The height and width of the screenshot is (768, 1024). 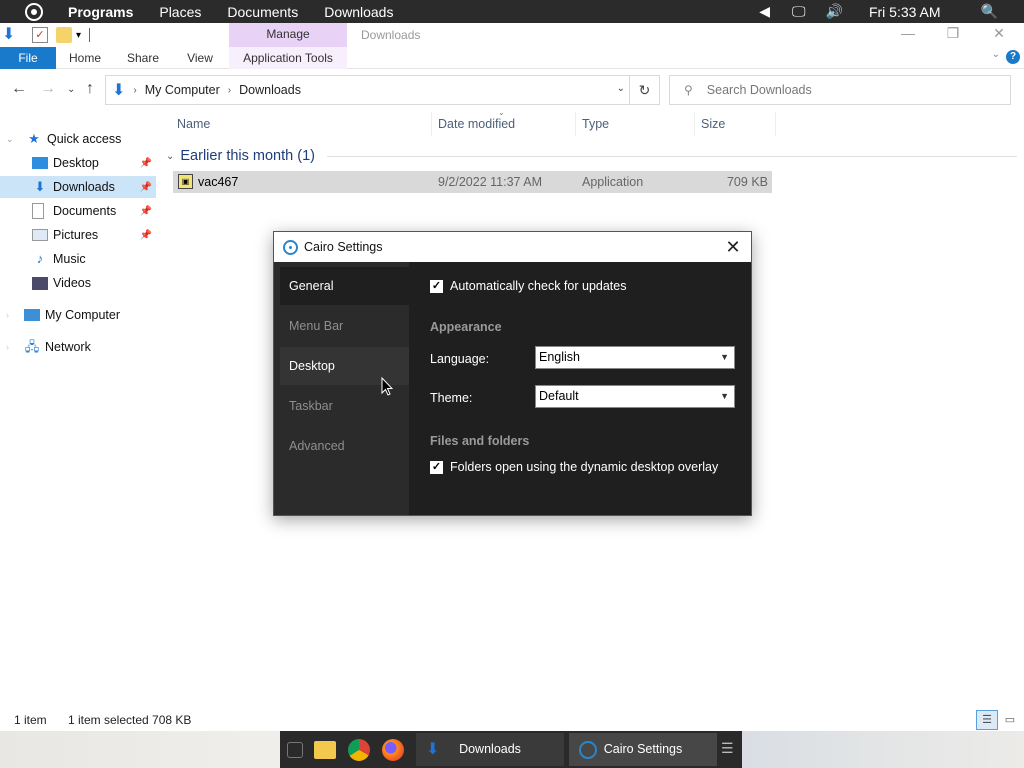 What do you see at coordinates (78, 283) in the screenshot?
I see `nav-videos: Videos` at bounding box center [78, 283].